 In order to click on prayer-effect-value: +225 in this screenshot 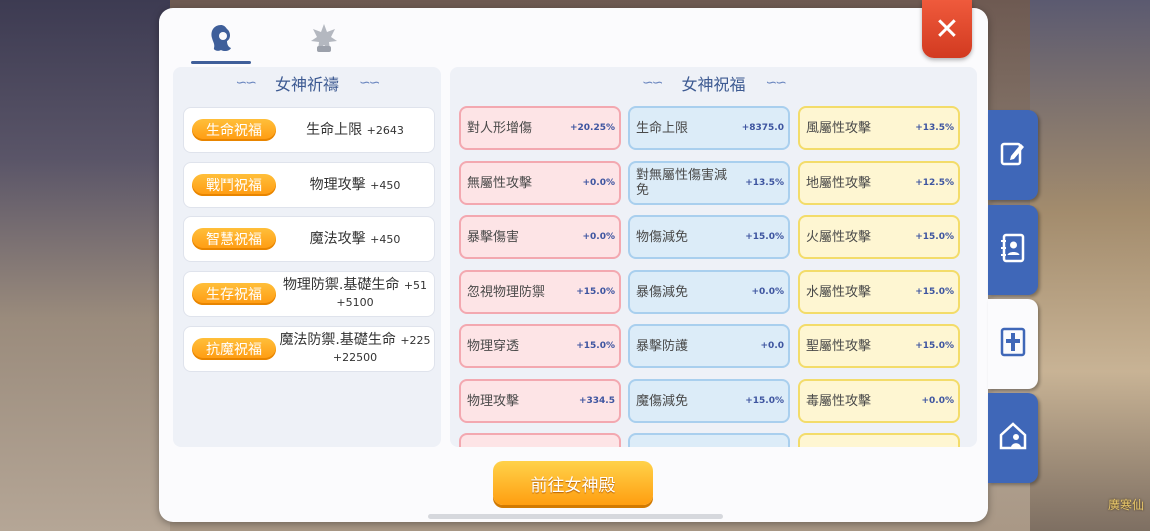, I will do `click(415, 340)`.